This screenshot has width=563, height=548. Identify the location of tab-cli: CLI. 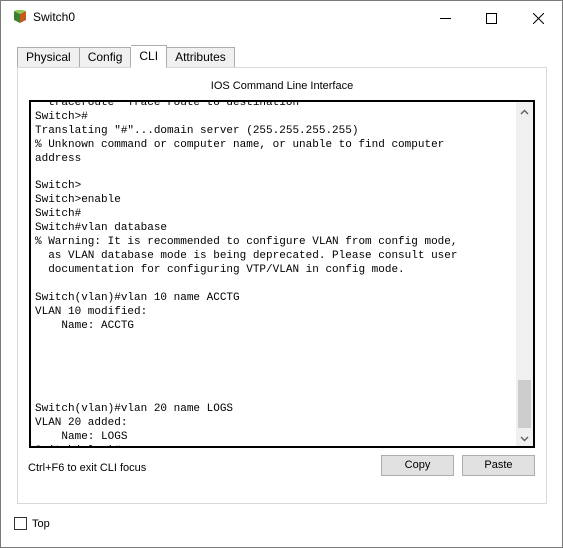
(149, 56).